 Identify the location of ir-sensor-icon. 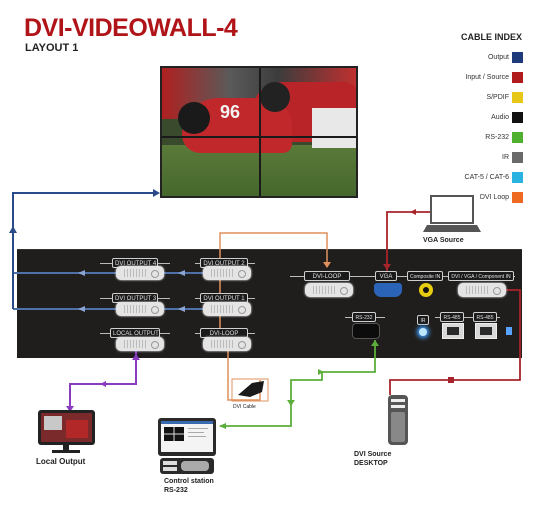
(423, 332).